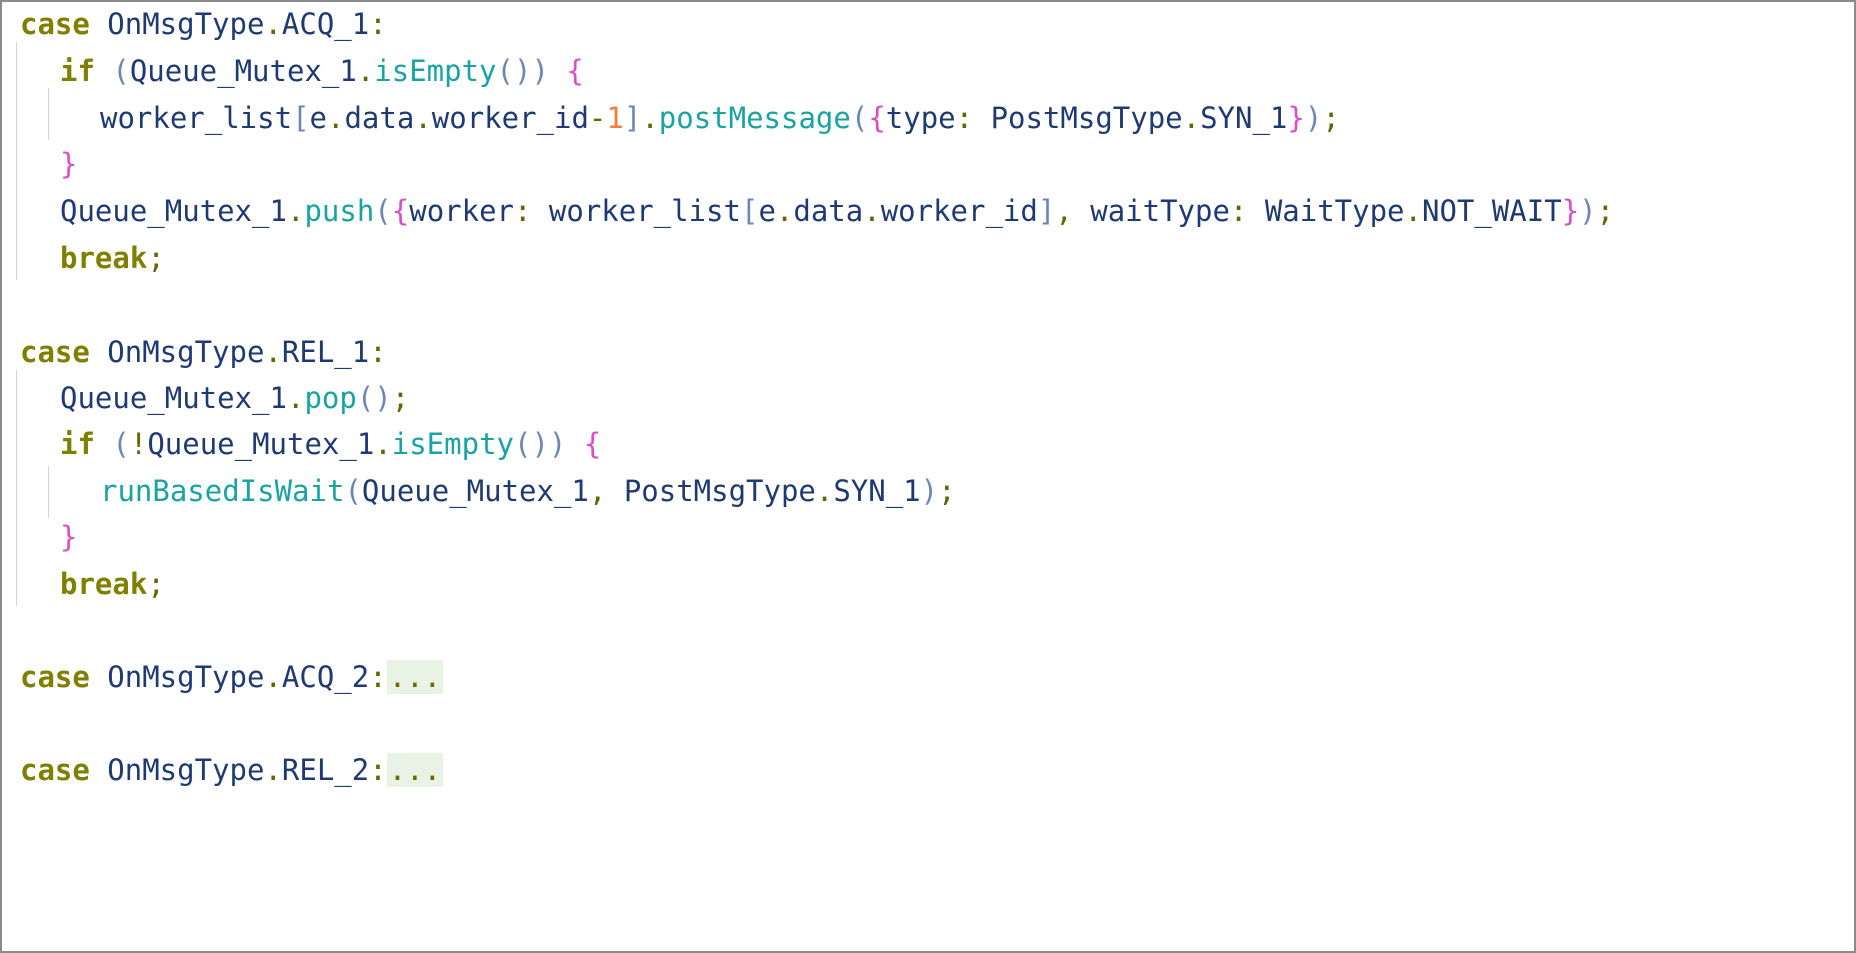 This screenshot has height=953, width=1856. I want to click on code-token: WaitType, so click(1334, 211).